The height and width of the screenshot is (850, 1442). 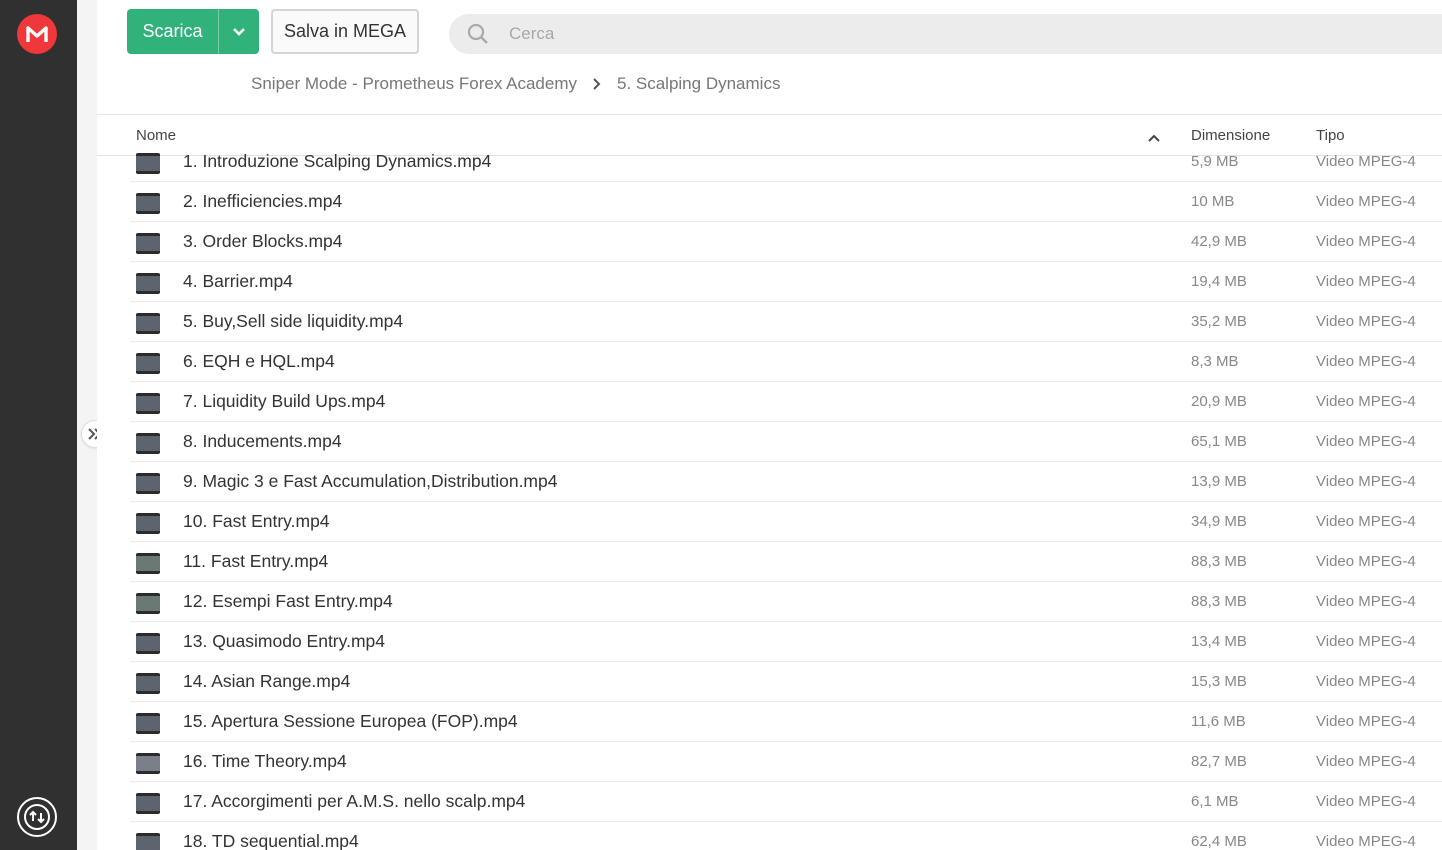 I want to click on table-row: 10. Fast Entry.mp4 34,9 MB Video MPEG-4, so click(x=786, y=522).